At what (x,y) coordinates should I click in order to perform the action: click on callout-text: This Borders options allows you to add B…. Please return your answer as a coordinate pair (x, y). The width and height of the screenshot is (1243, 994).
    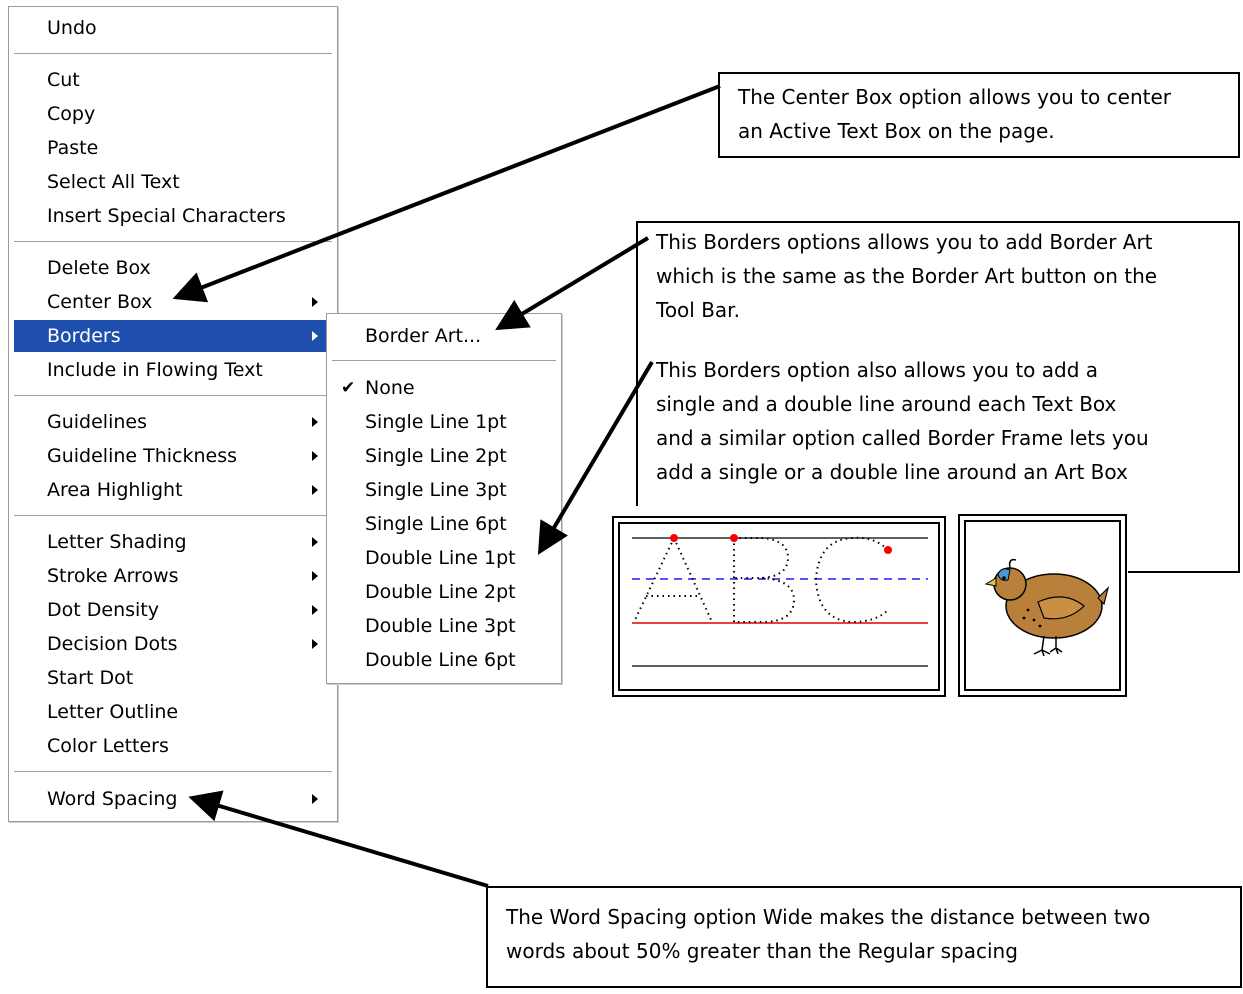
    Looking at the image, I should click on (904, 242).